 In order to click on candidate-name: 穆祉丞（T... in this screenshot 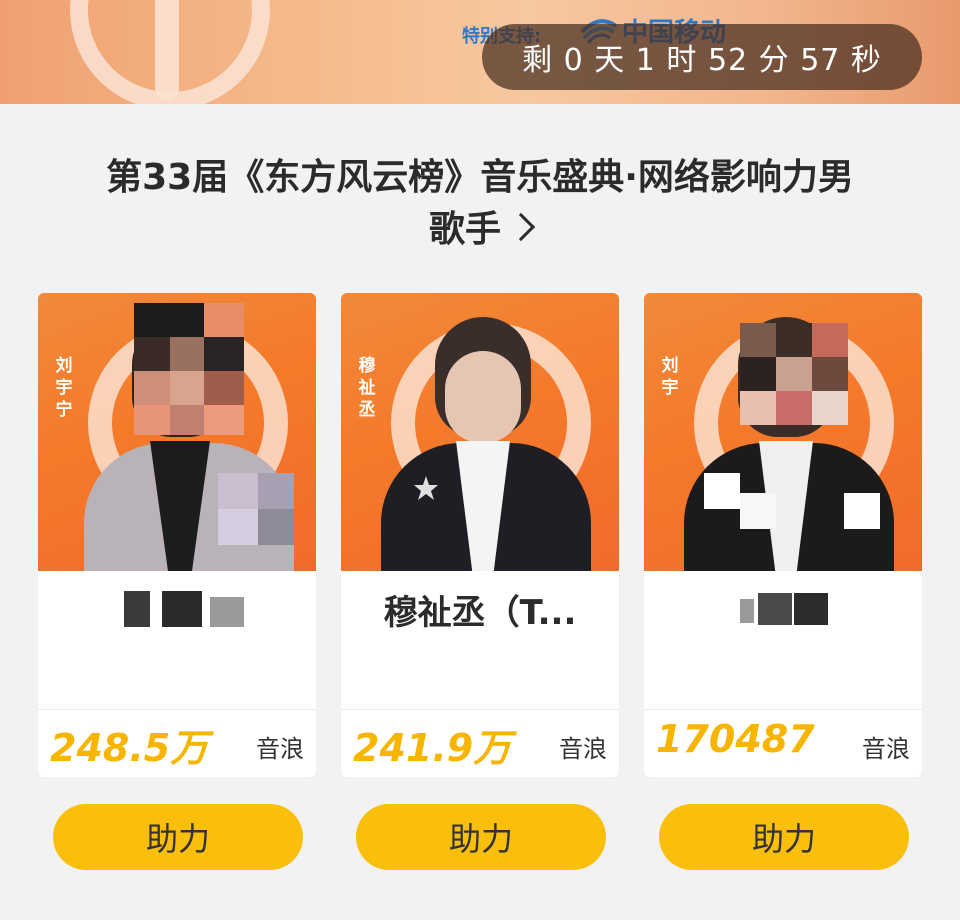, I will do `click(480, 613)`.